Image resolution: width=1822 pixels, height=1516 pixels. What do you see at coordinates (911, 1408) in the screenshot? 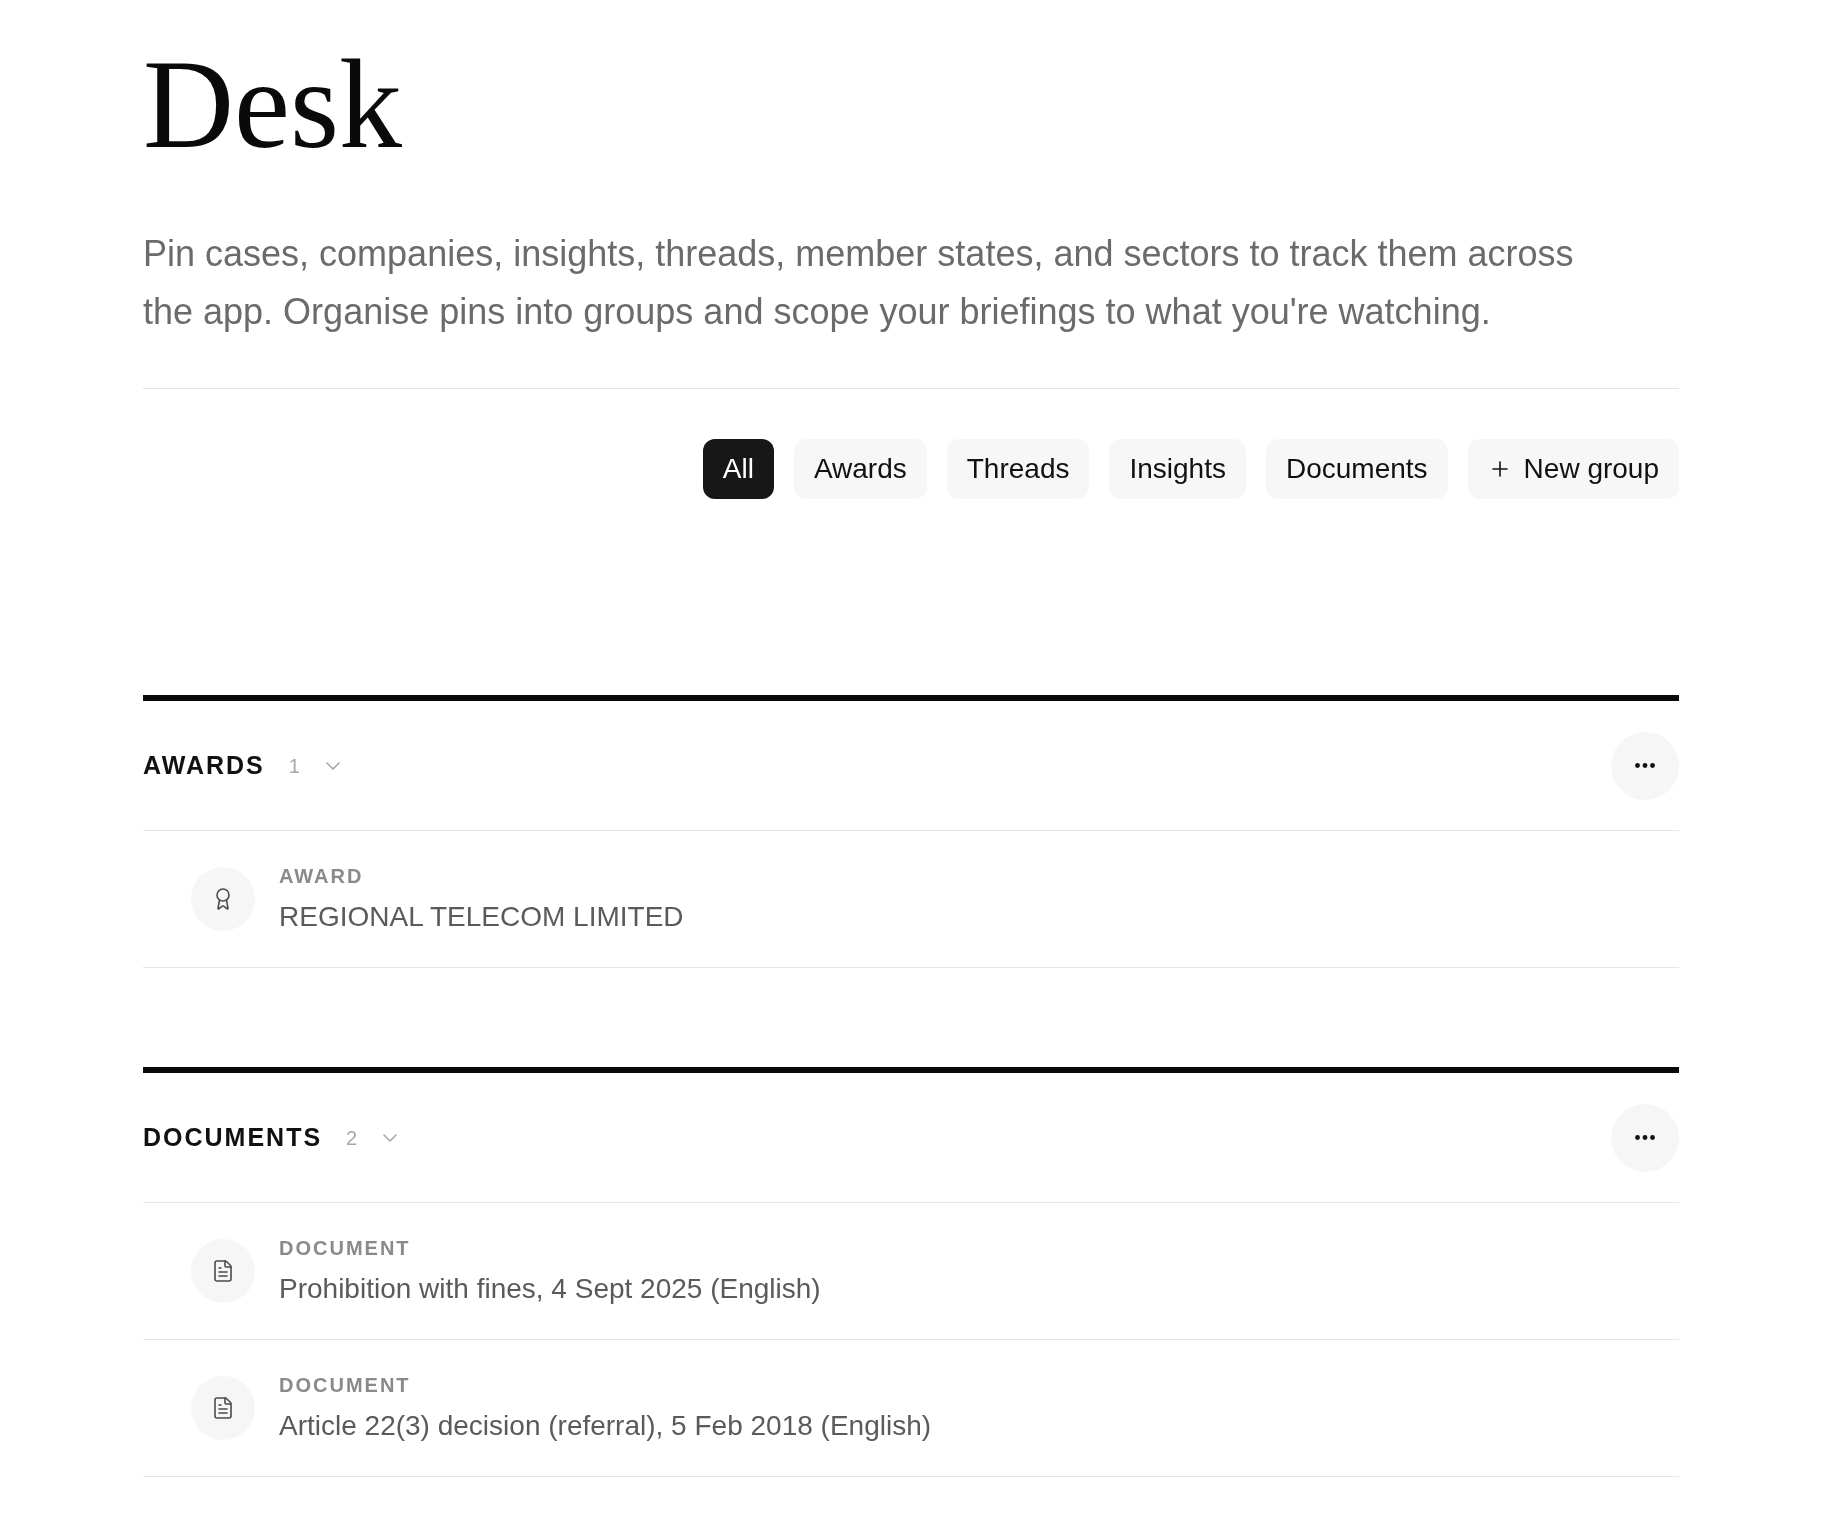
I see `pinned-item-row: DOCUMENT Article 22(3) decision (referral), 5 Feb 2018 (English)` at bounding box center [911, 1408].